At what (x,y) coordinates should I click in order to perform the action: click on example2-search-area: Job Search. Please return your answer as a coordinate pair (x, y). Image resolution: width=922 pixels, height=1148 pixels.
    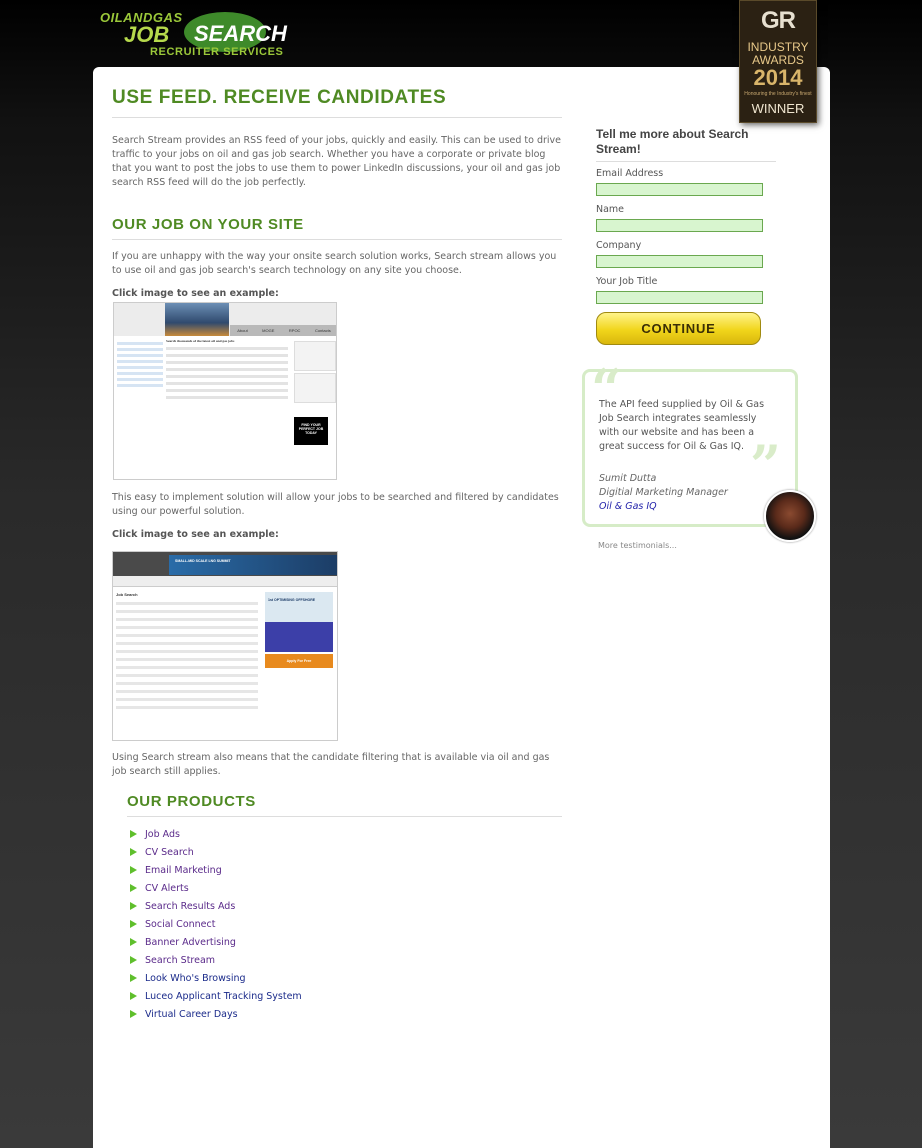
    Looking at the image, I should click on (187, 653).